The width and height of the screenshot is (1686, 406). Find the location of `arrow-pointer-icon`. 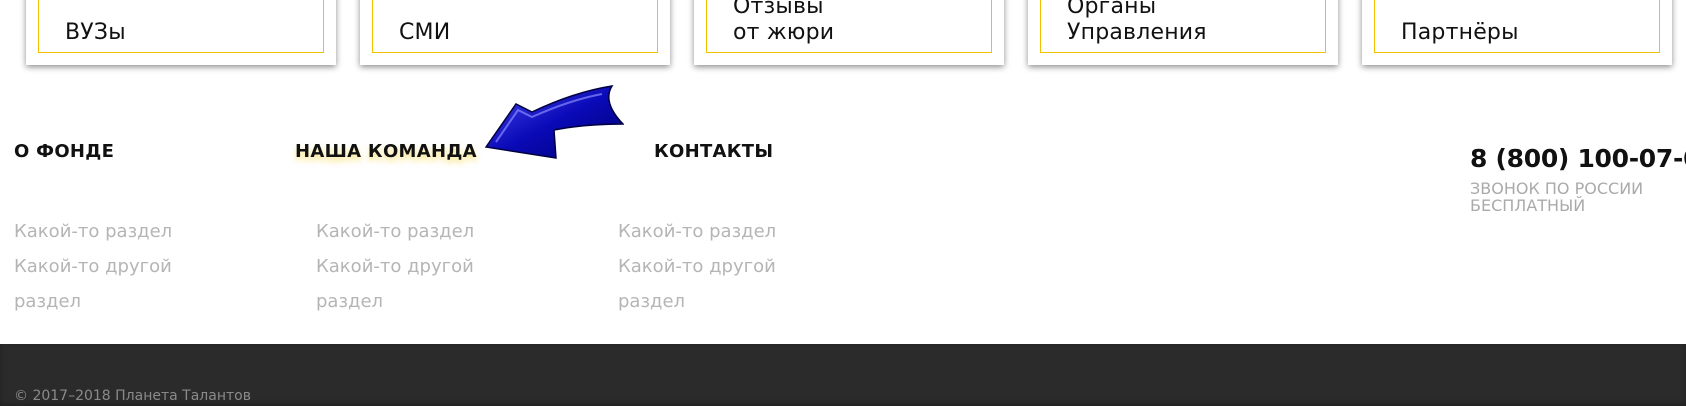

arrow-pointer-icon is located at coordinates (554, 122).